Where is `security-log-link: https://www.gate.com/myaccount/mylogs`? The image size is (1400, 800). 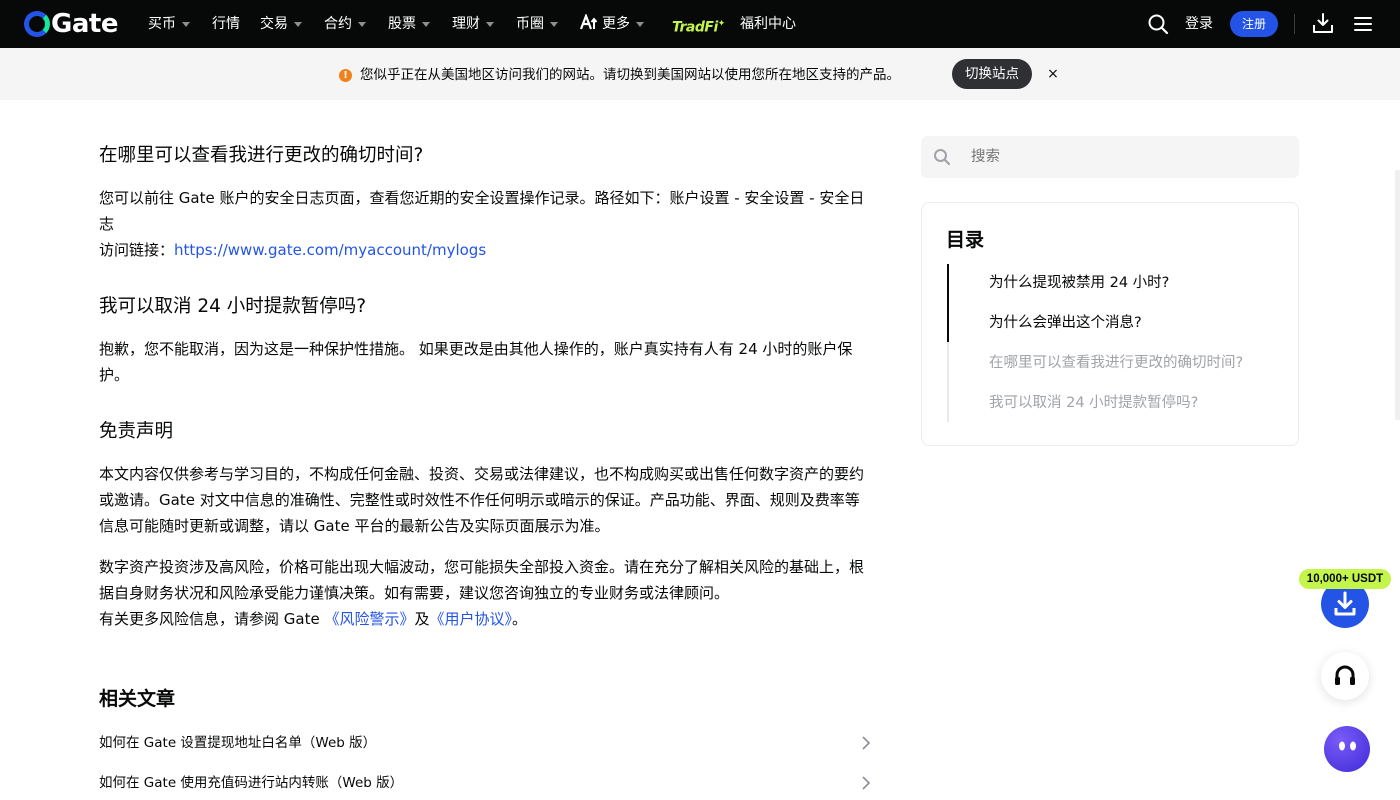 security-log-link: https://www.gate.com/myaccount/mylogs is located at coordinates (330, 250).